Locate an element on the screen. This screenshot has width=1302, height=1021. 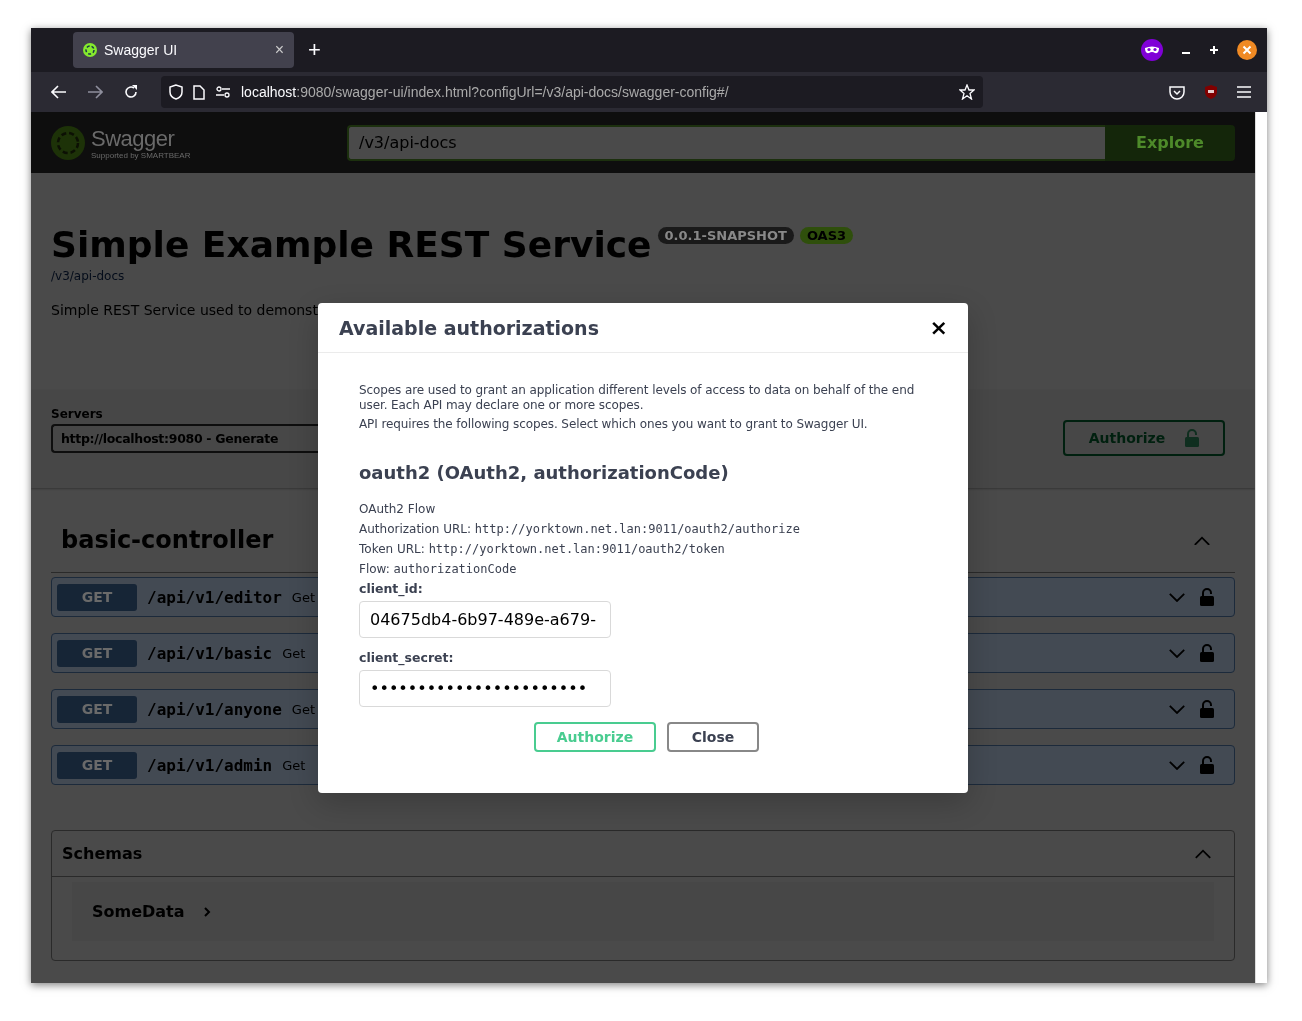
shield-extension-icon is located at coordinates (1211, 92).